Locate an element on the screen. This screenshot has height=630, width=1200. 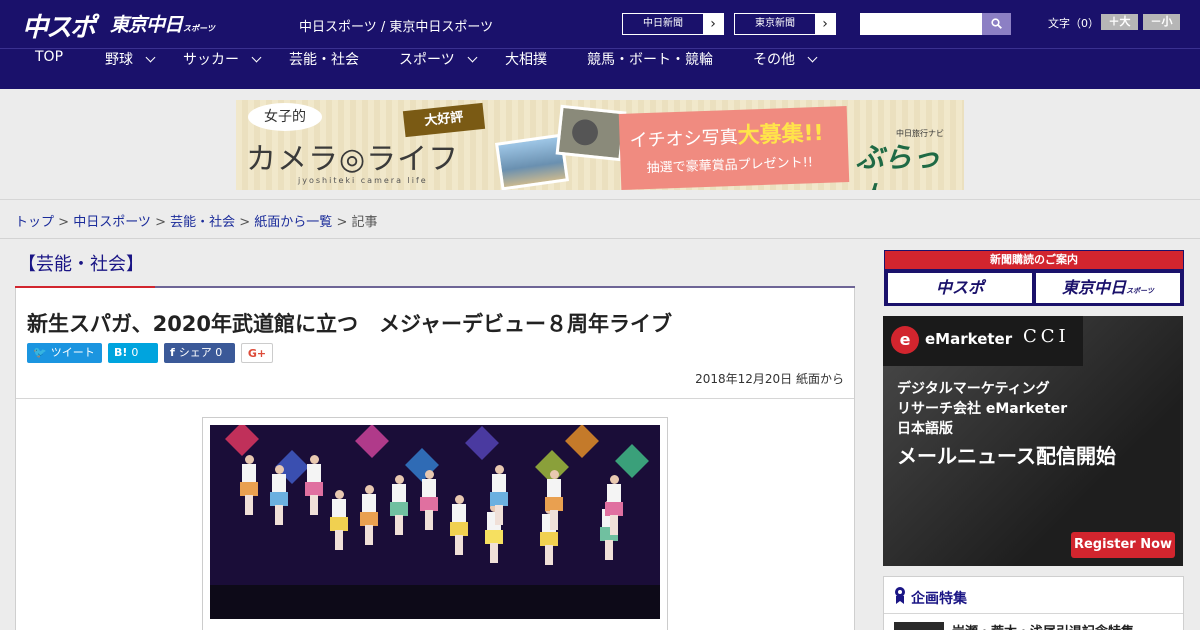
search-icon is located at coordinates (996, 23).